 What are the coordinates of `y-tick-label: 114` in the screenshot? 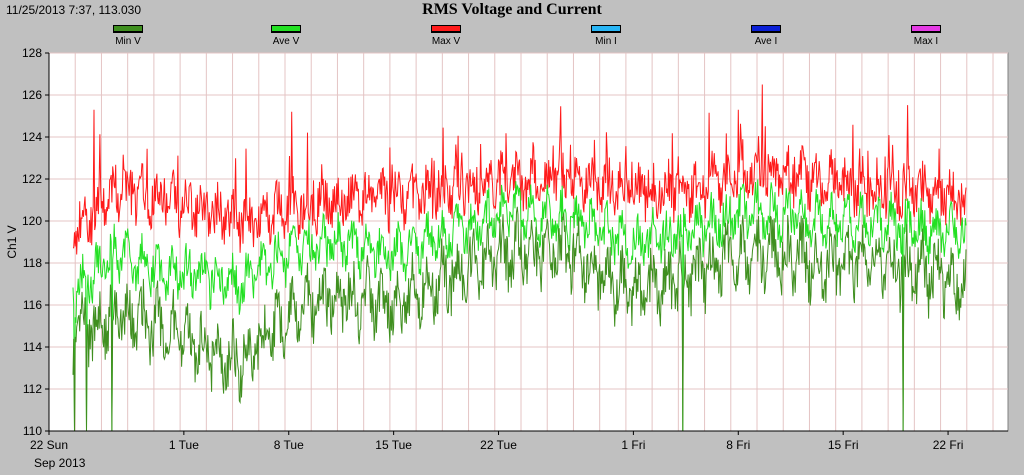 It's located at (32, 347).